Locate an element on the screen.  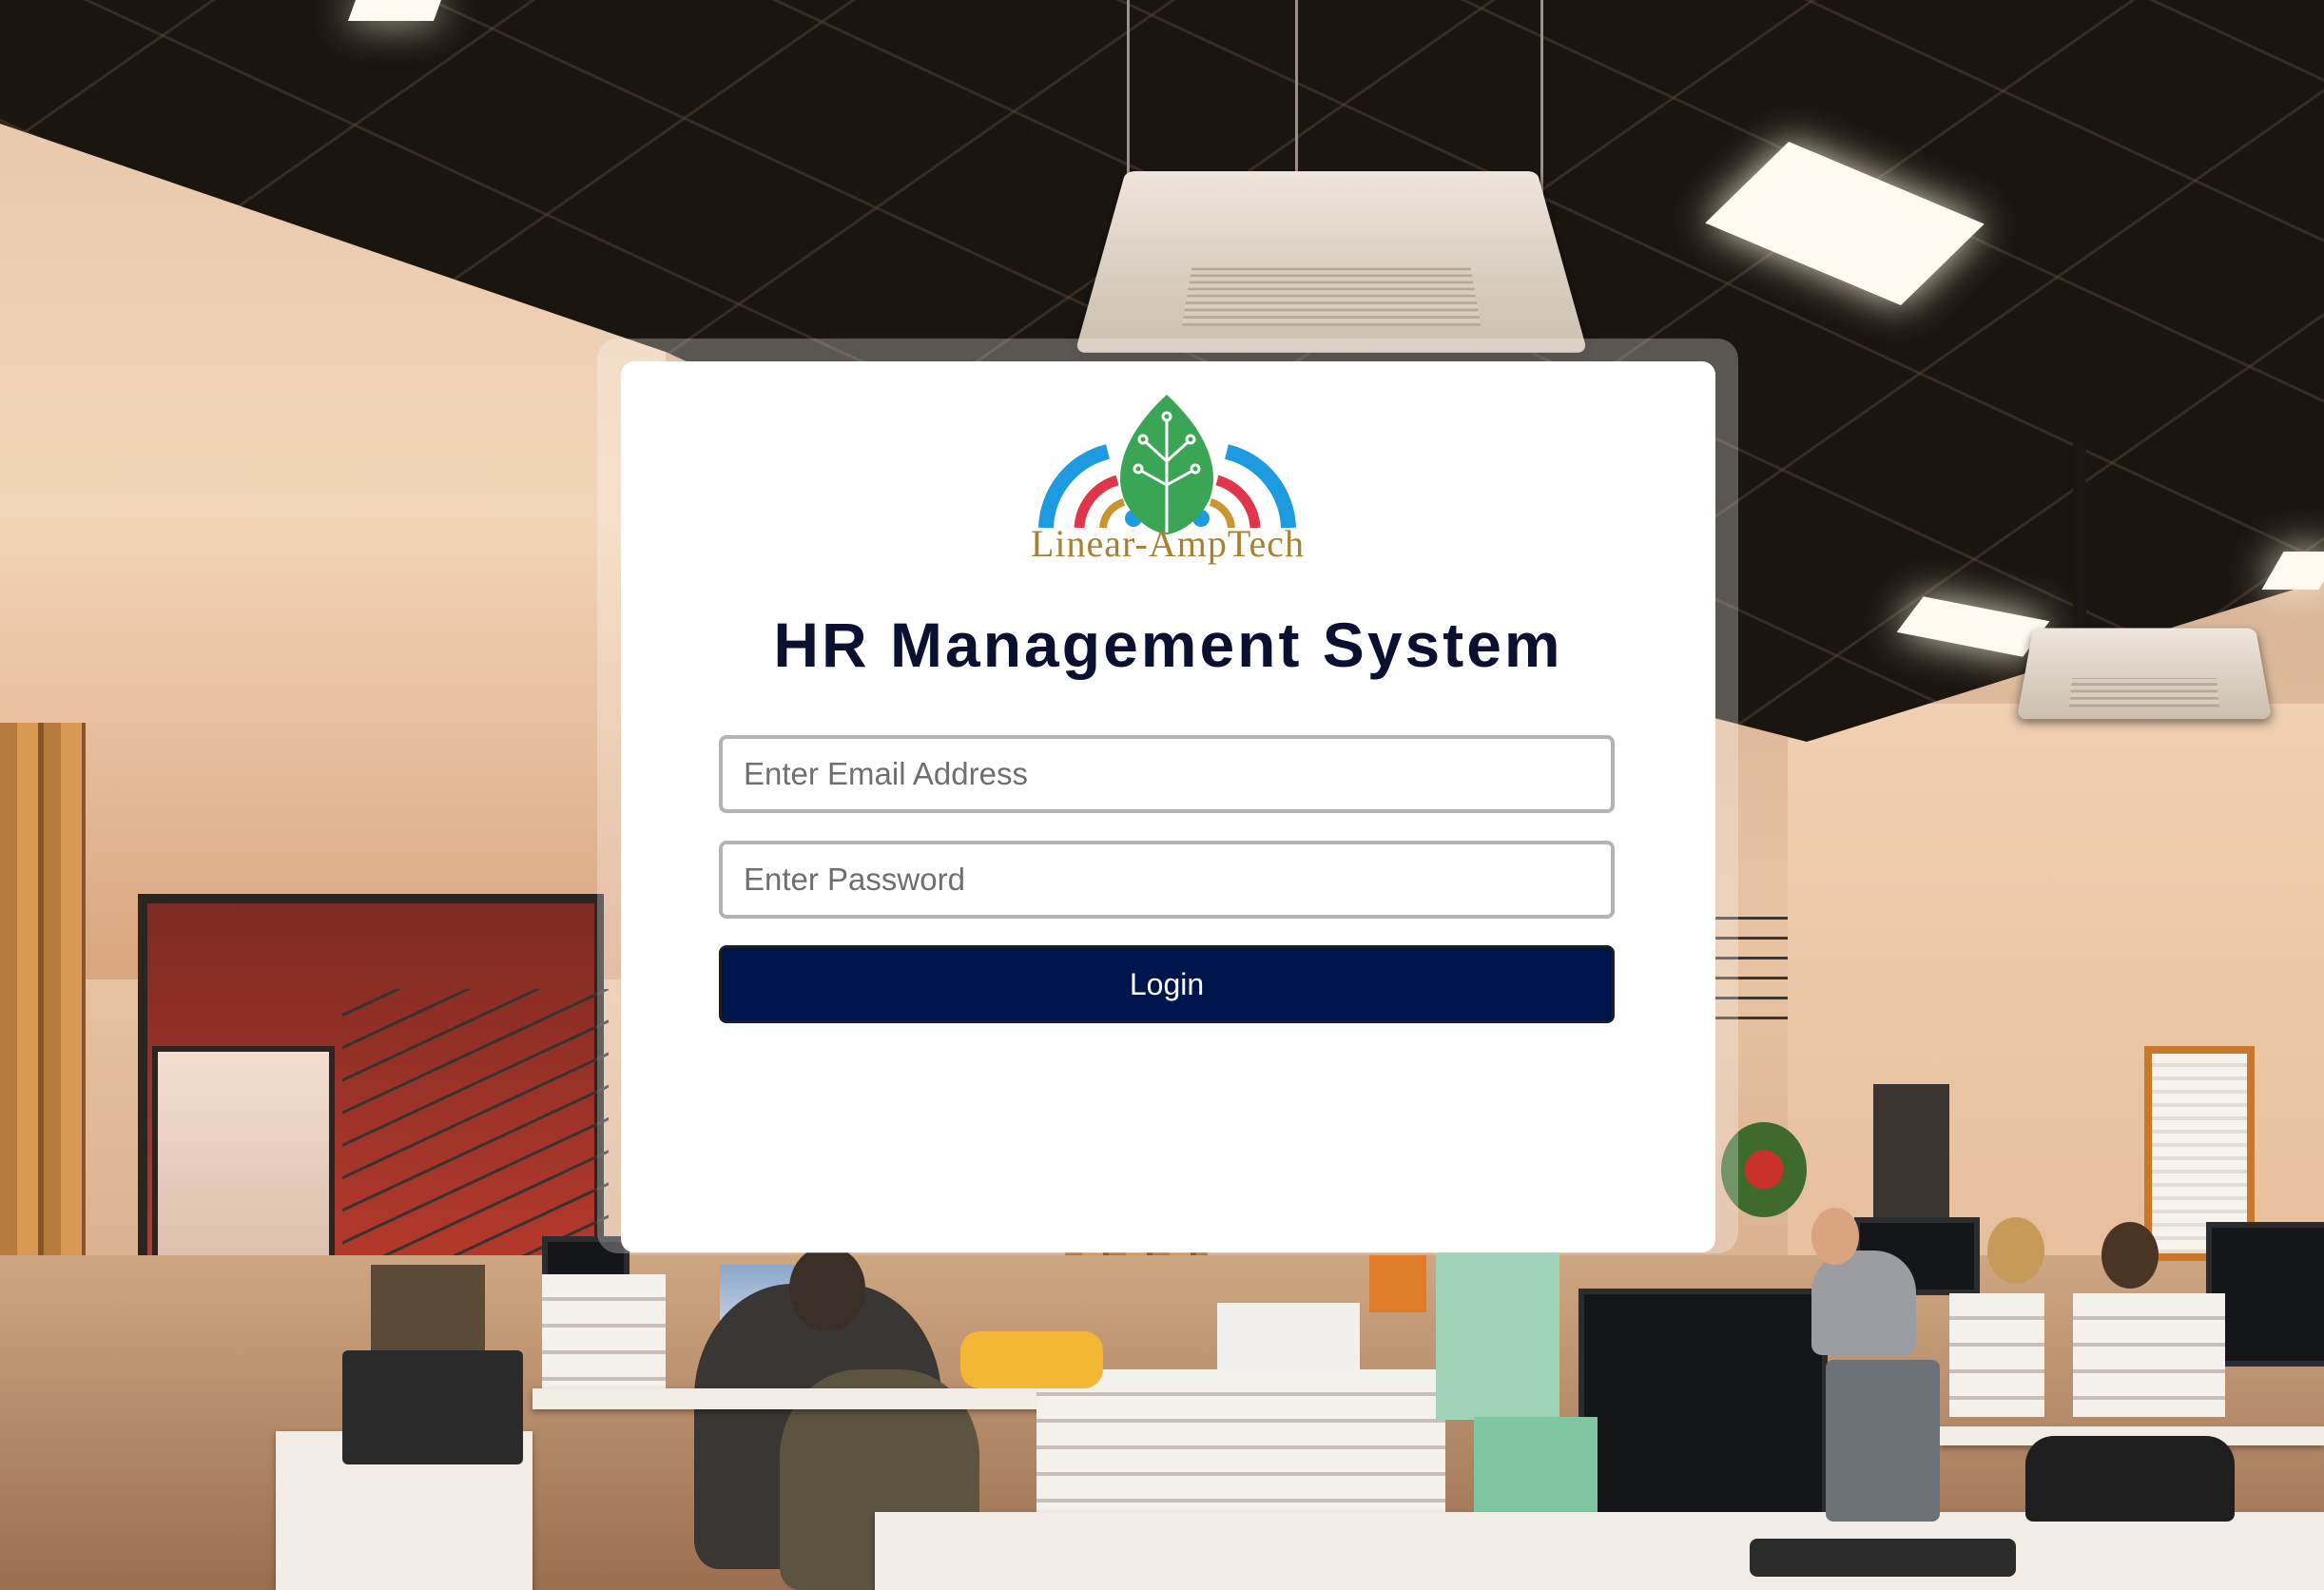
background-bin is located at coordinates (1883, 1441).